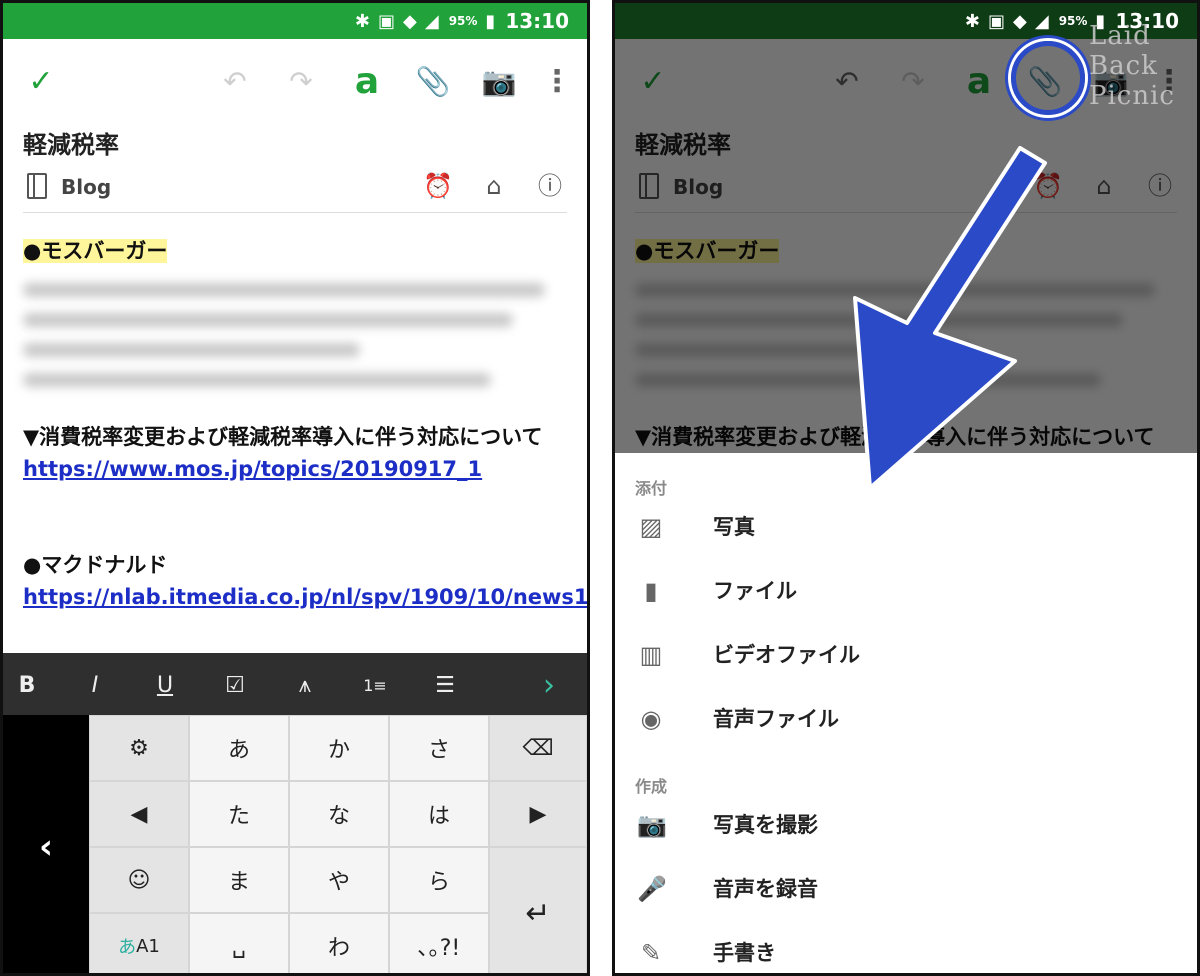  I want to click on chevron-left-icon: ‹, so click(46, 844).